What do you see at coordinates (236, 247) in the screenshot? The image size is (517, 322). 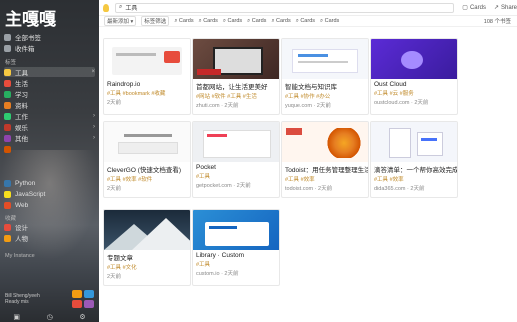 I see `bookmark-card: Library · Custom #工具 custom.io · 2天前` at bounding box center [236, 247].